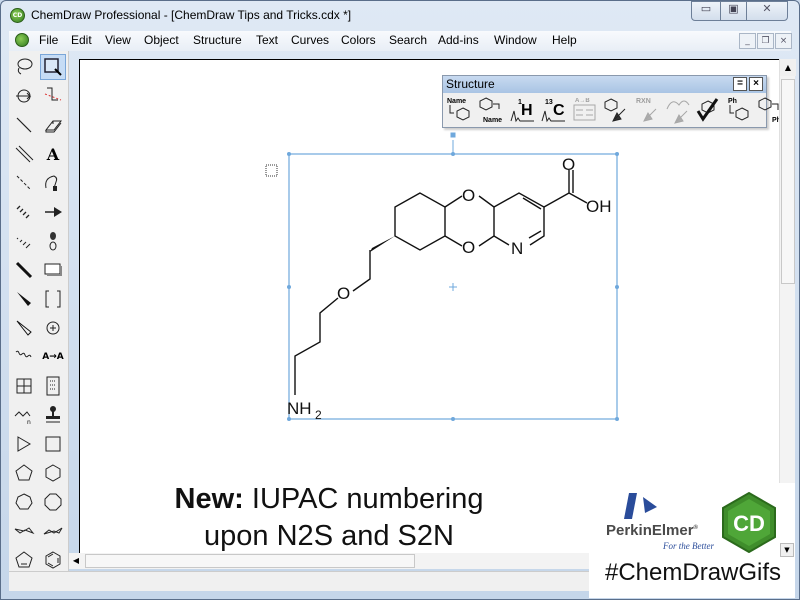 Image resolution: width=800 pixels, height=600 pixels. What do you see at coordinates (22, 40) in the screenshot?
I see `document-icon` at bounding box center [22, 40].